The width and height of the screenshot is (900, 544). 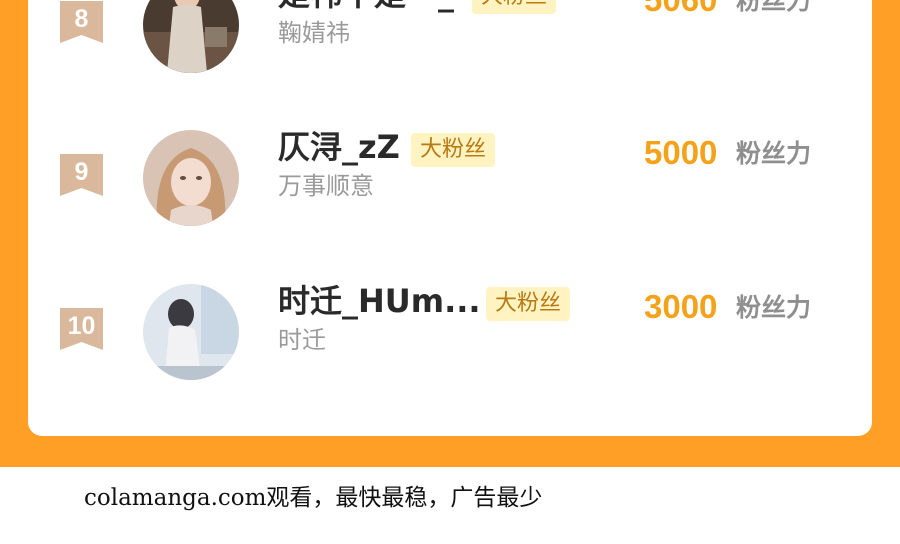 What do you see at coordinates (81, 172) in the screenshot?
I see `rank-number: 9` at bounding box center [81, 172].